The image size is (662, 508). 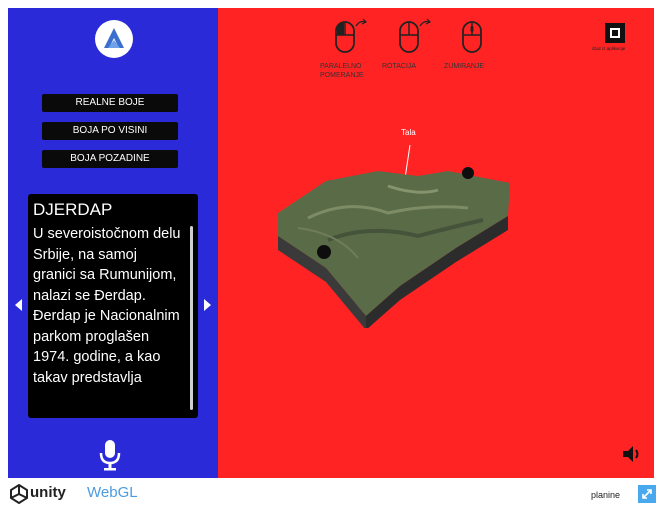 What do you see at coordinates (110, 103) in the screenshot?
I see `real-colors-button: REALNE BOJE` at bounding box center [110, 103].